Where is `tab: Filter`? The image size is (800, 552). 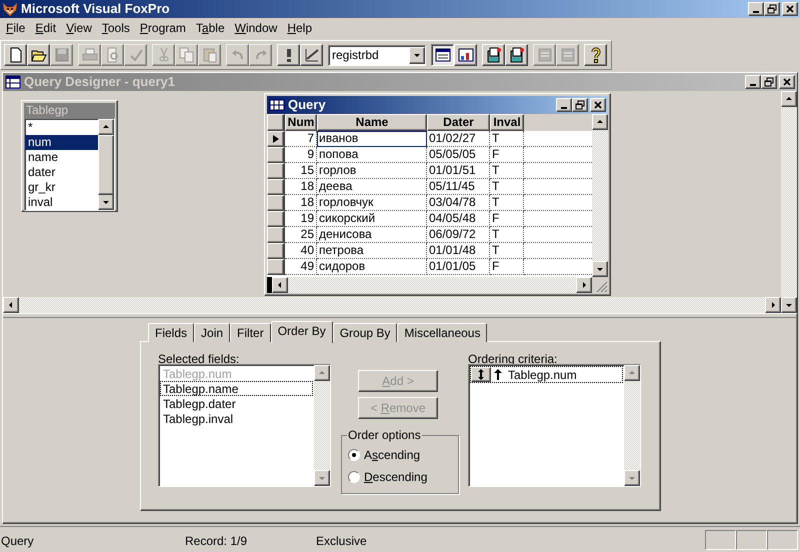 tab: Filter is located at coordinates (250, 332).